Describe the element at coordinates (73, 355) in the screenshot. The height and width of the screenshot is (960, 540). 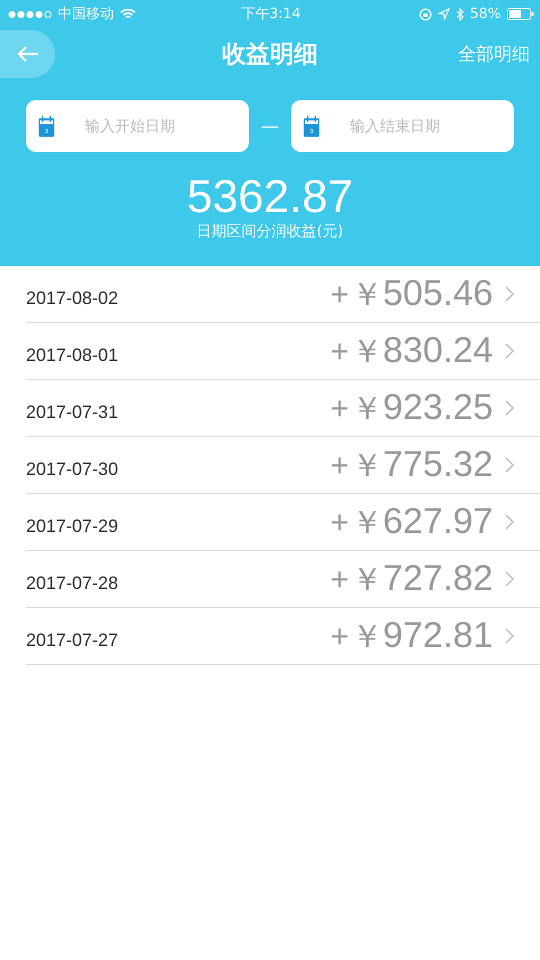
I see `record-date: 2017-08-01` at that location.